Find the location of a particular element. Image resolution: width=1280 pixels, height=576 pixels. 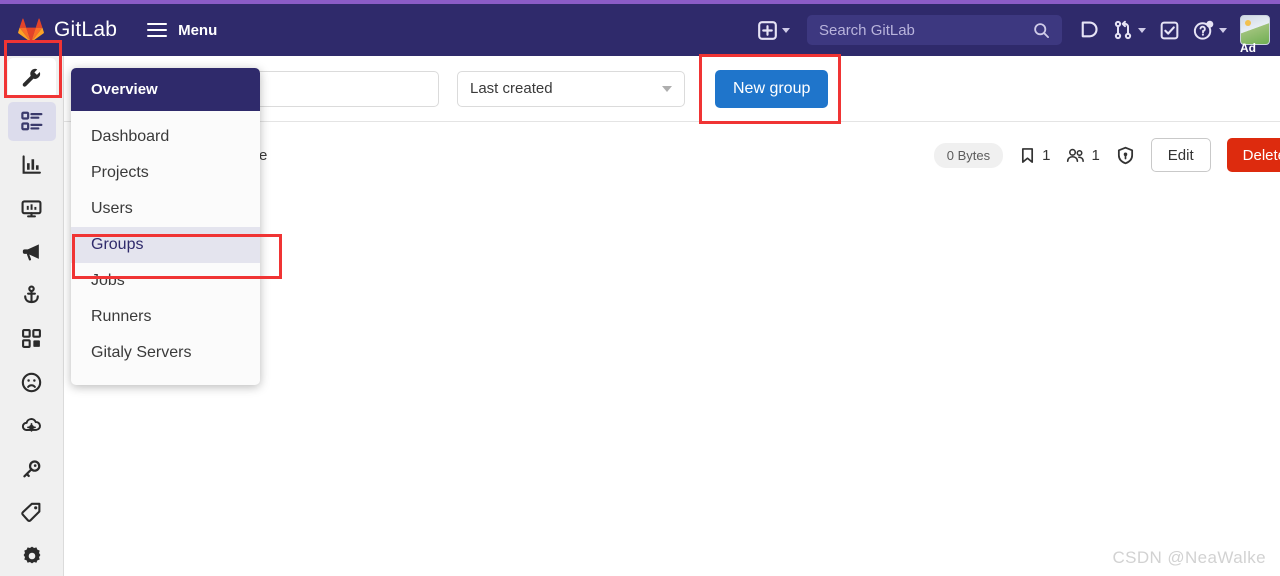

create-new-button is located at coordinates (774, 30).